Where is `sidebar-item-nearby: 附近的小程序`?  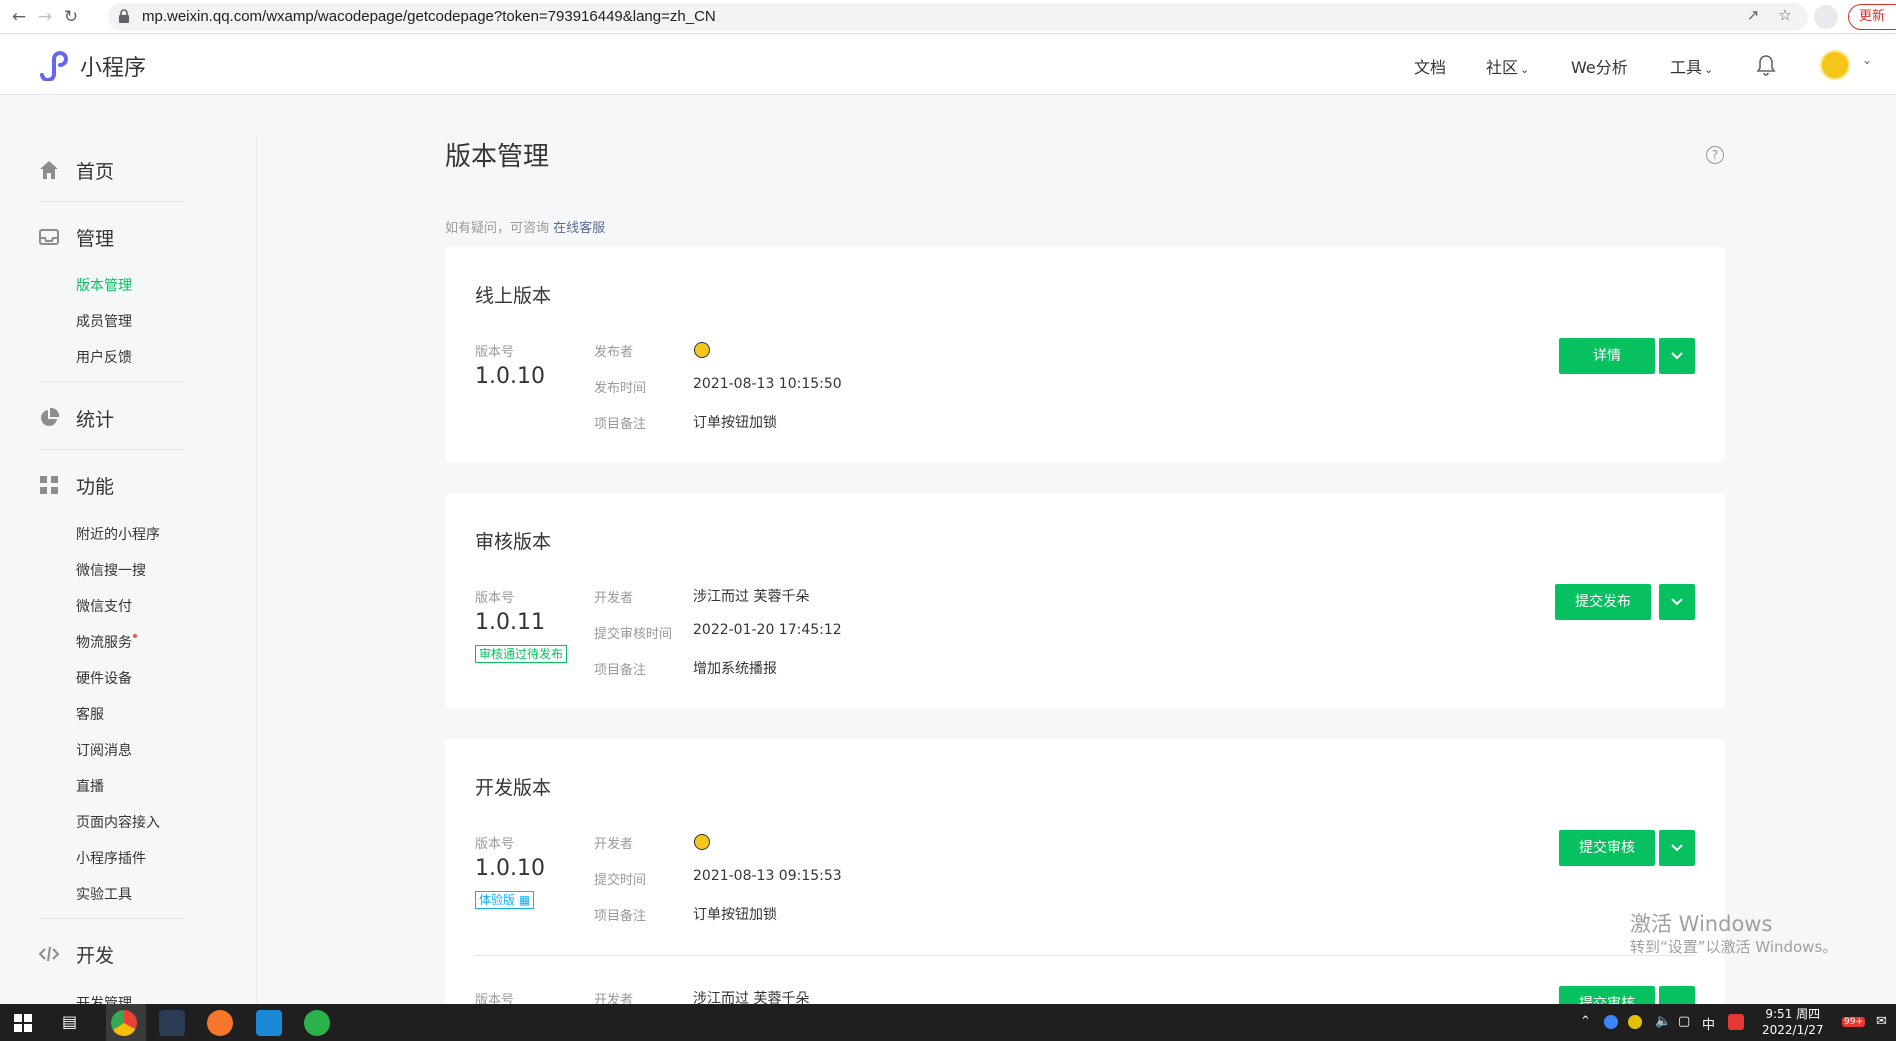
sidebar-item-nearby: 附近的小程序 is located at coordinates (118, 534).